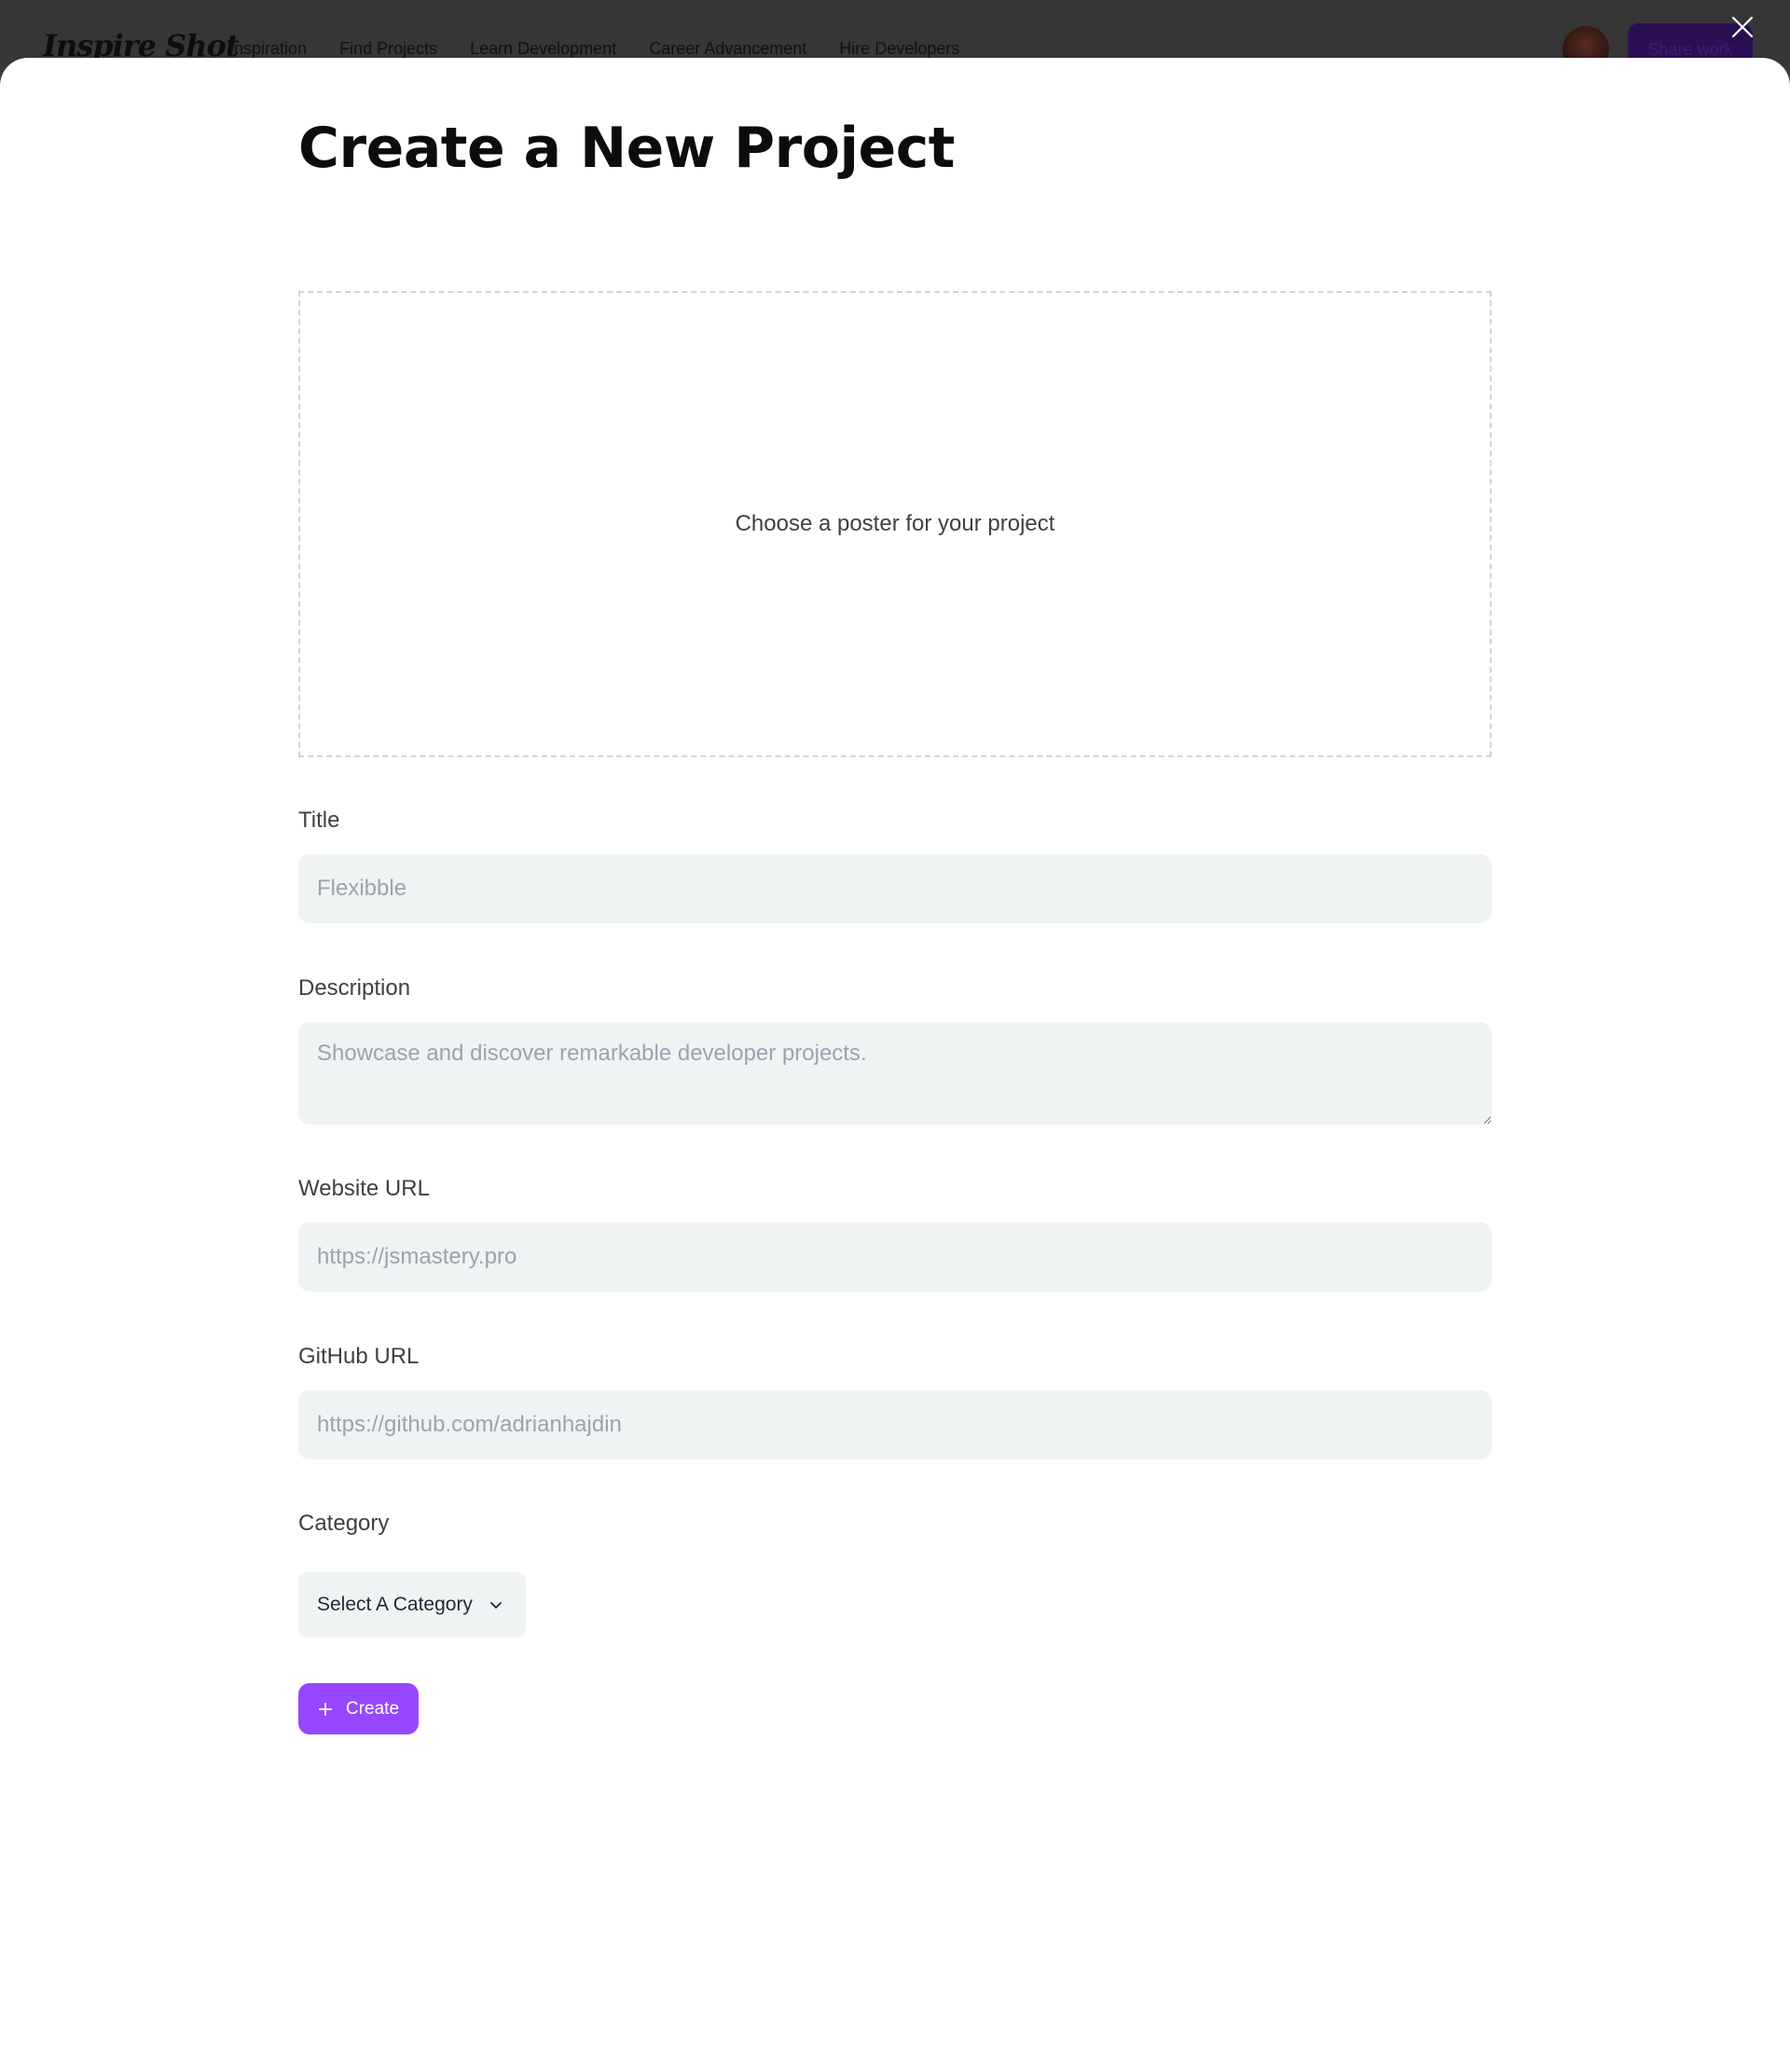 The height and width of the screenshot is (2072, 1790). I want to click on create-button: Create, so click(358, 1708).